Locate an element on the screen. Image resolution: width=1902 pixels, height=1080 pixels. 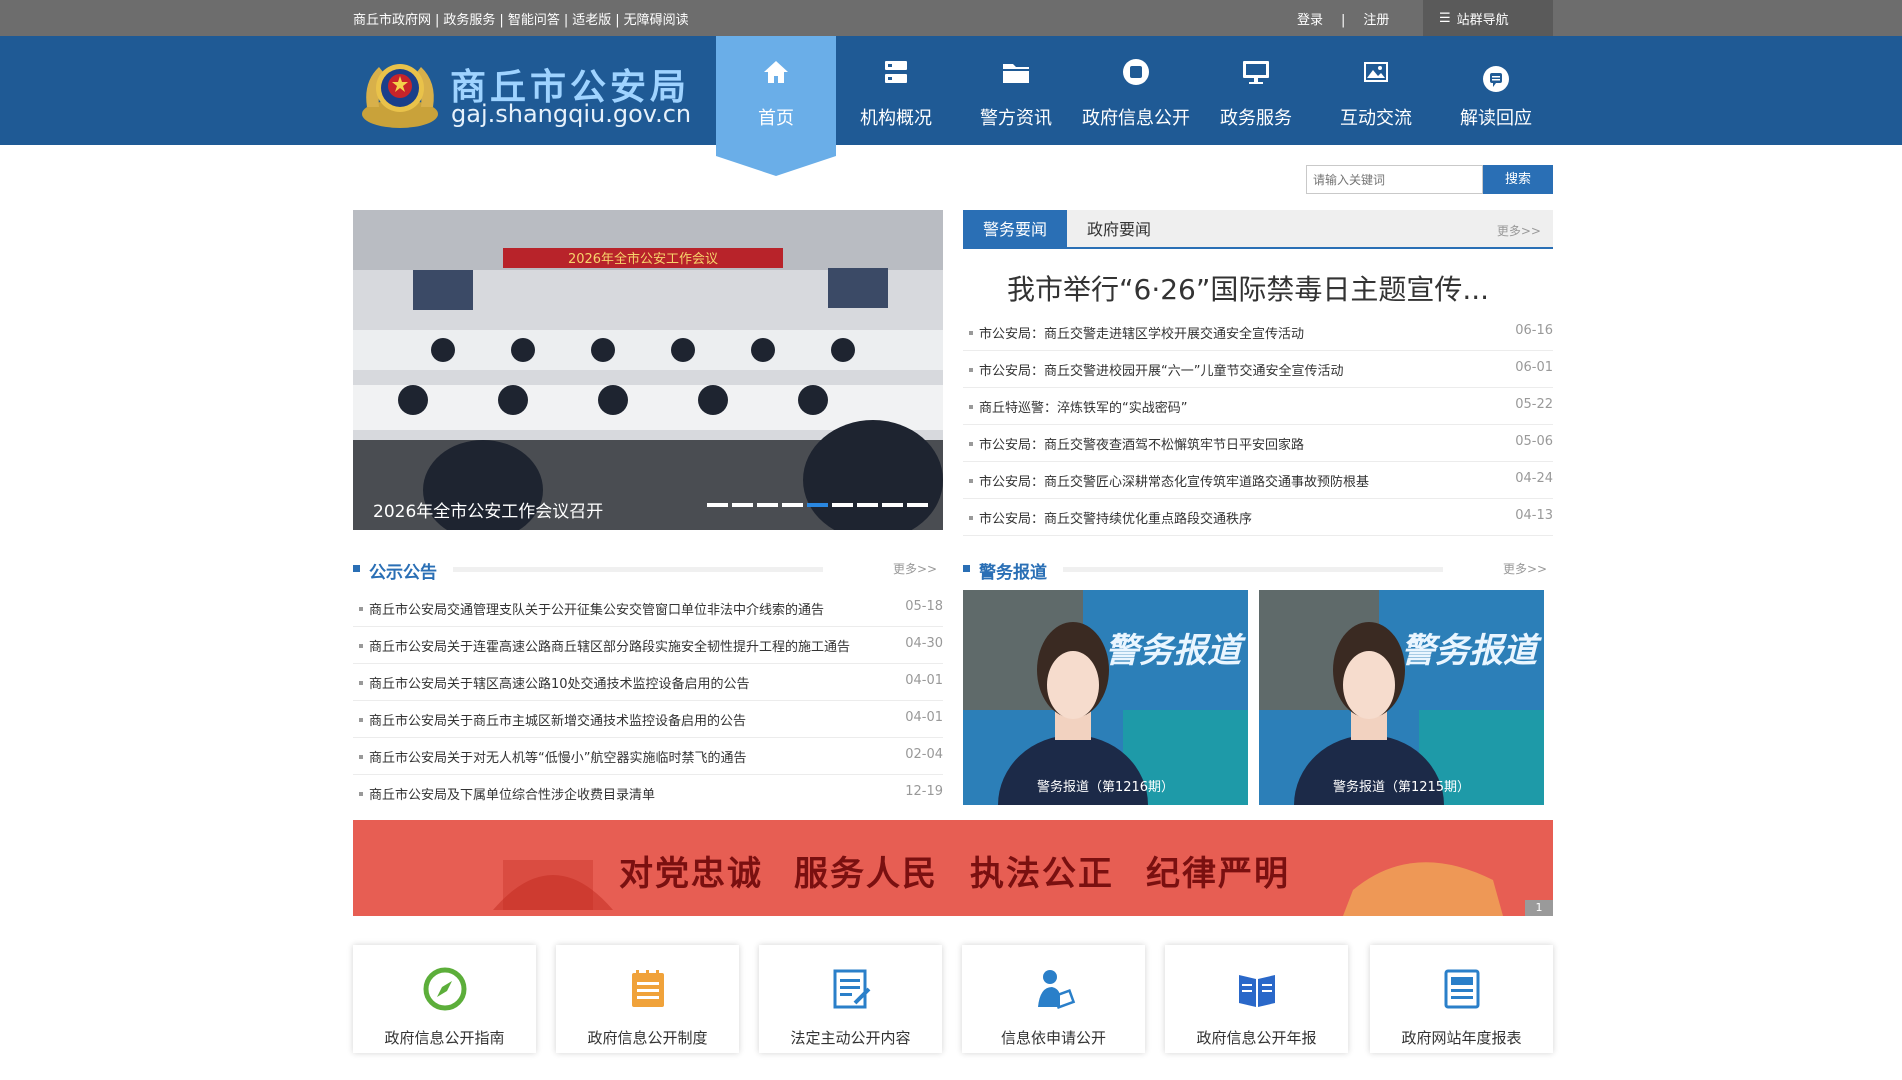
reports-more-link: 更多>> is located at coordinates (1525, 568).